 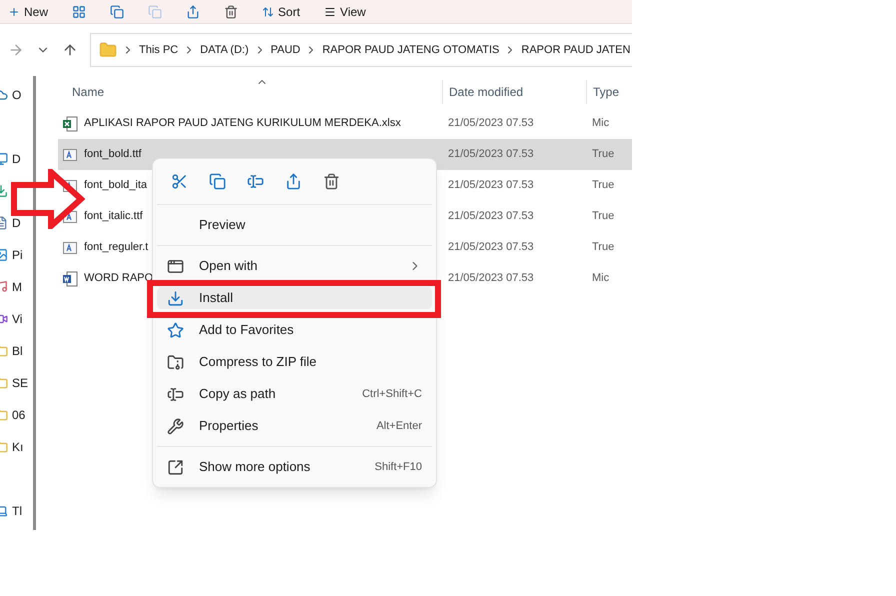 I want to click on menu-label: Copy as path, so click(x=238, y=394).